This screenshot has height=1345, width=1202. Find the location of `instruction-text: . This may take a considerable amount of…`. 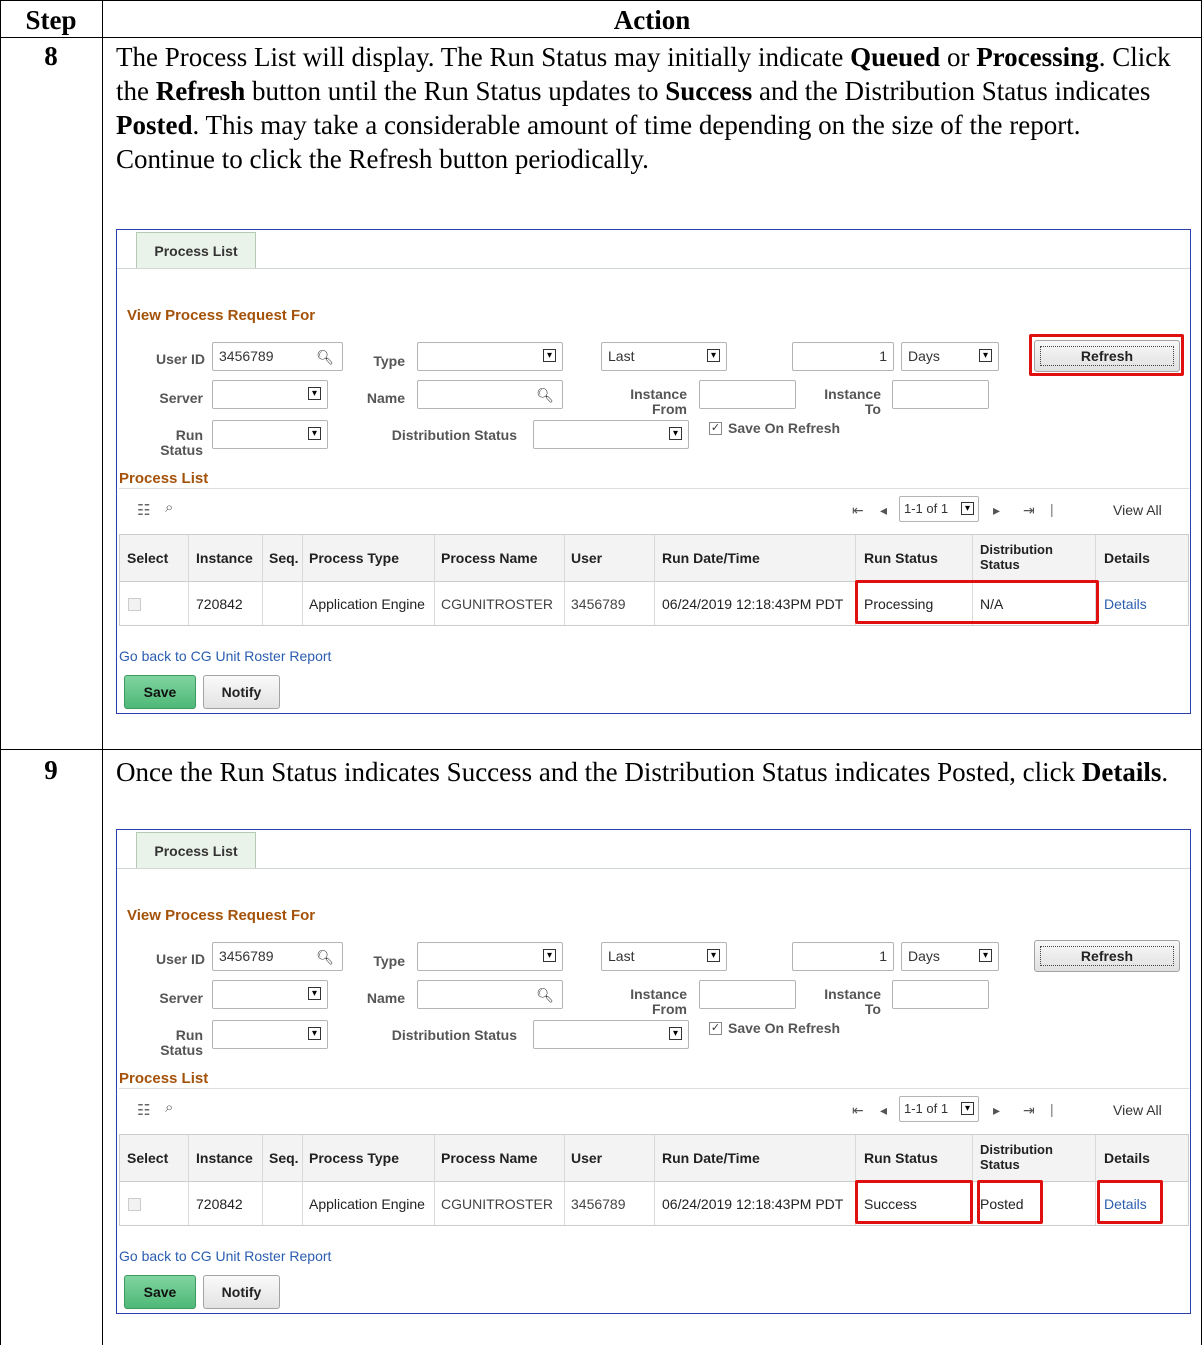

instruction-text: . This may take a considerable amount of… is located at coordinates (598, 142).